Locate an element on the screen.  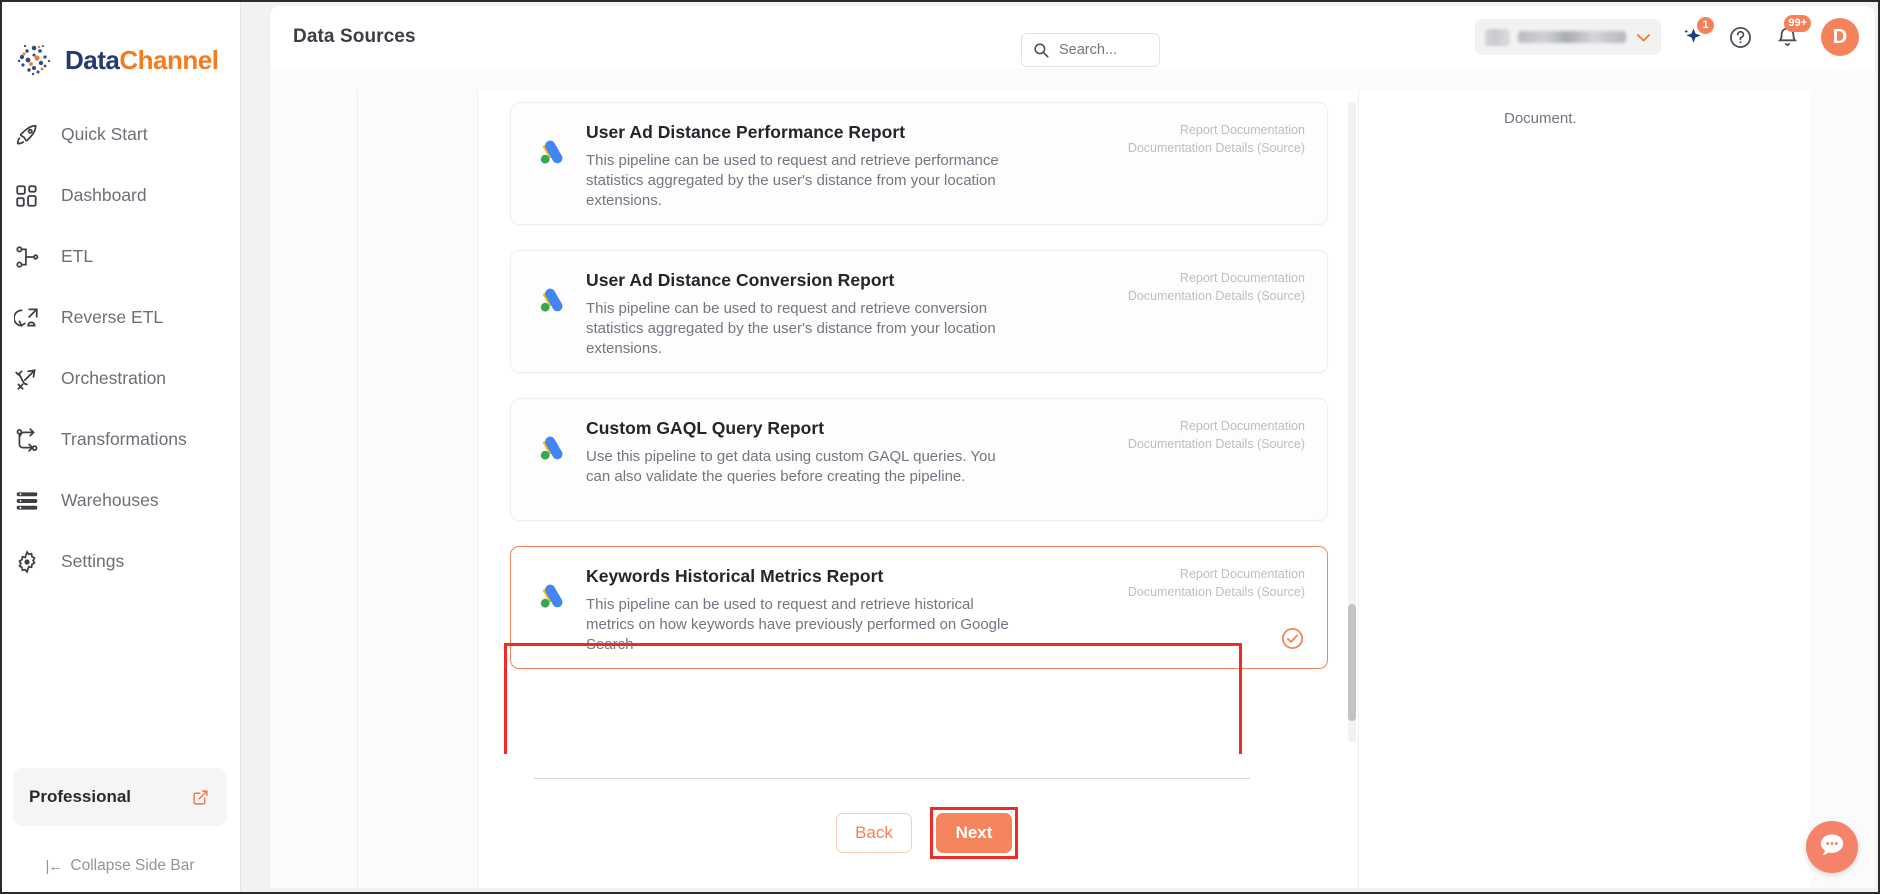
sidebar-item-label: Quick Start is located at coordinates (104, 134).